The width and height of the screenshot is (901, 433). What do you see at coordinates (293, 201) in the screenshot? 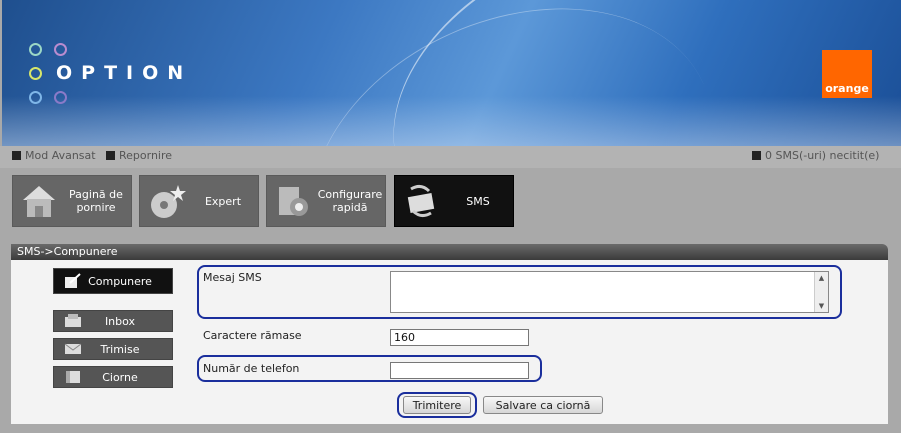
I see `toolbox-icon` at bounding box center [293, 201].